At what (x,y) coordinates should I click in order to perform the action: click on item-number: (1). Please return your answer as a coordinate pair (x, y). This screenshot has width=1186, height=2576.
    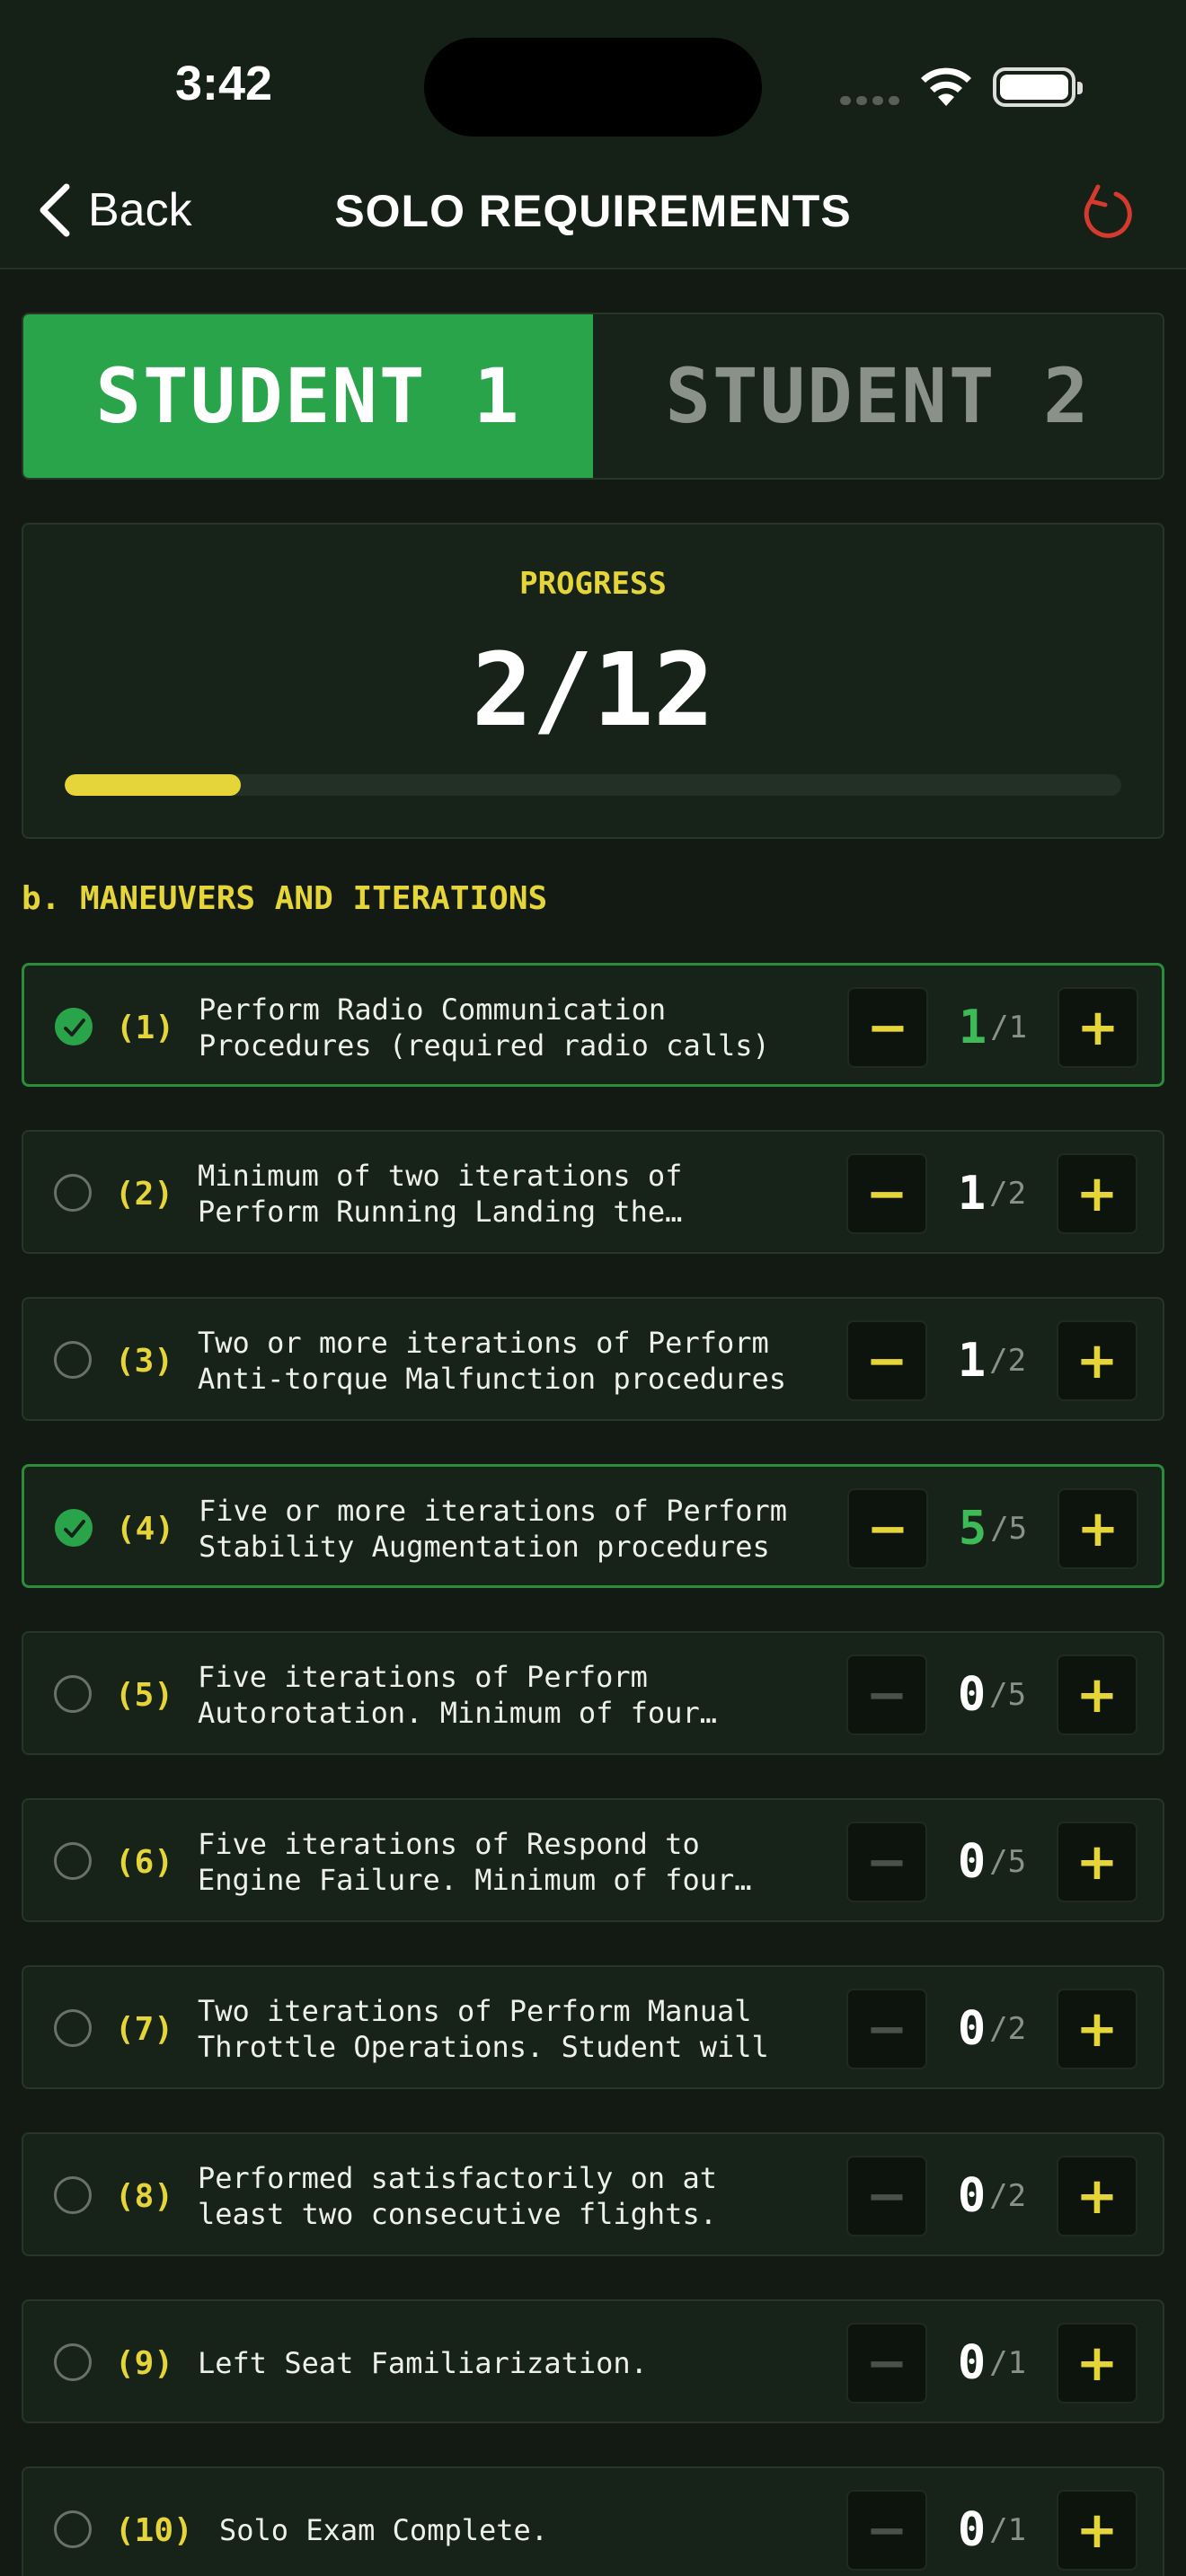
    Looking at the image, I should click on (145, 1027).